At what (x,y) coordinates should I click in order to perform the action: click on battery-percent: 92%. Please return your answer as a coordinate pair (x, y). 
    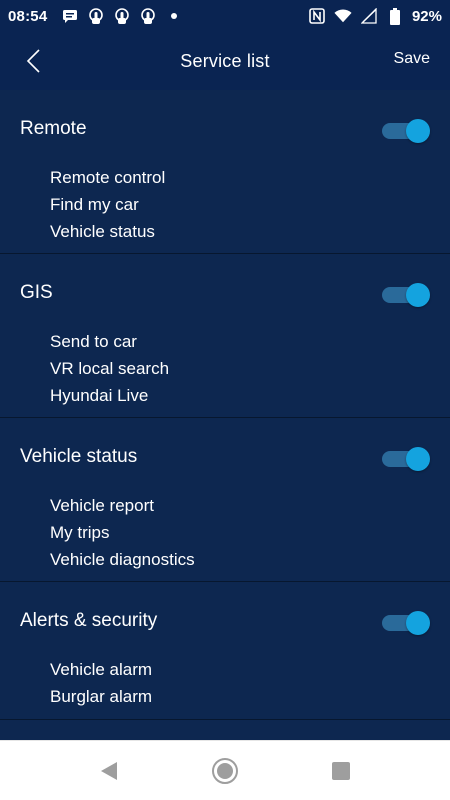
    Looking at the image, I should click on (426, 16).